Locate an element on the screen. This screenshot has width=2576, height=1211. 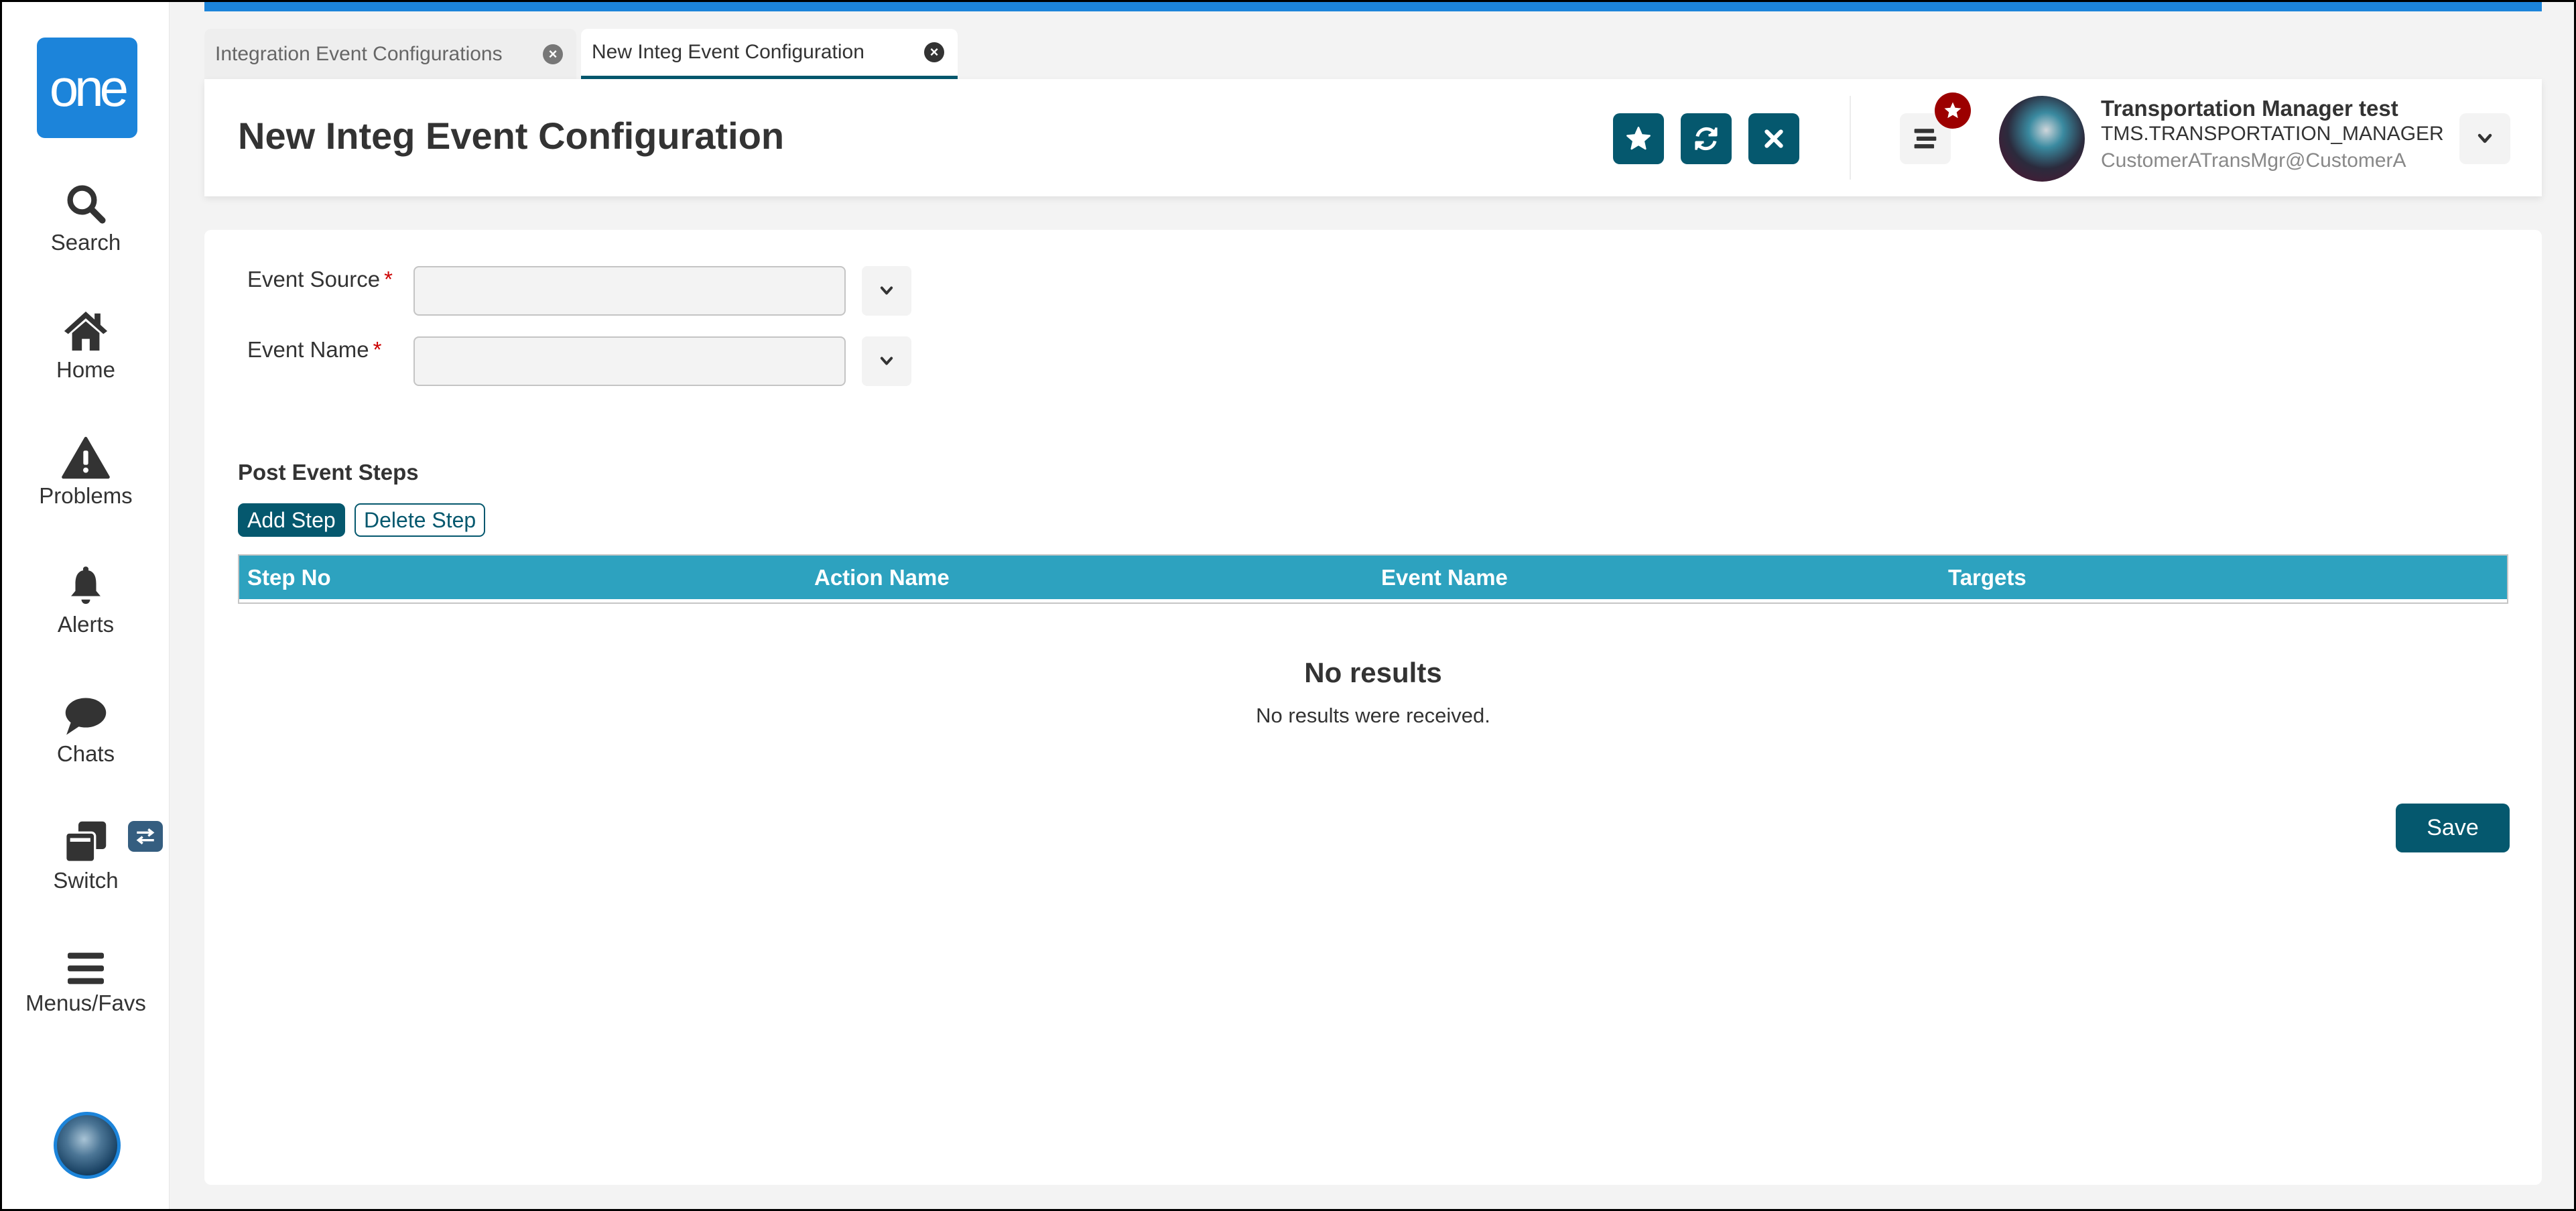
event-source-label: Event Source * is located at coordinates (320, 279).